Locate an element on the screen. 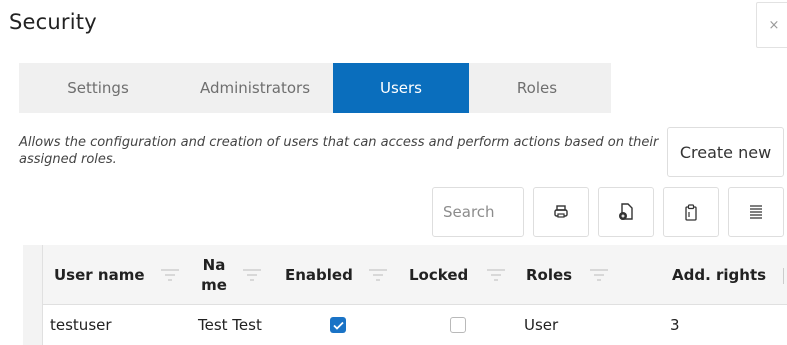 Image resolution: width=787 pixels, height=345 pixels. column-header-locked: Locked is located at coordinates (438, 275).